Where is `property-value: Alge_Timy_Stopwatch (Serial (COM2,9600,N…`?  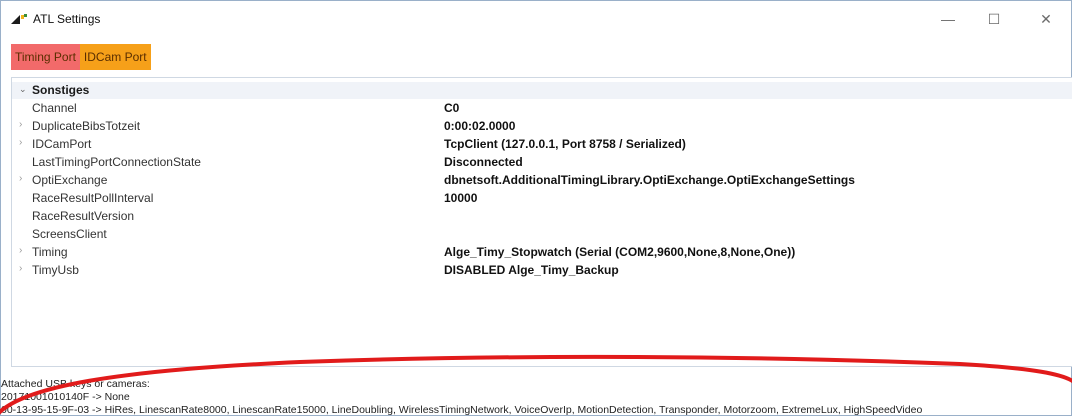 property-value: Alge_Timy_Stopwatch (Serial (COM2,9600,N… is located at coordinates (619, 252).